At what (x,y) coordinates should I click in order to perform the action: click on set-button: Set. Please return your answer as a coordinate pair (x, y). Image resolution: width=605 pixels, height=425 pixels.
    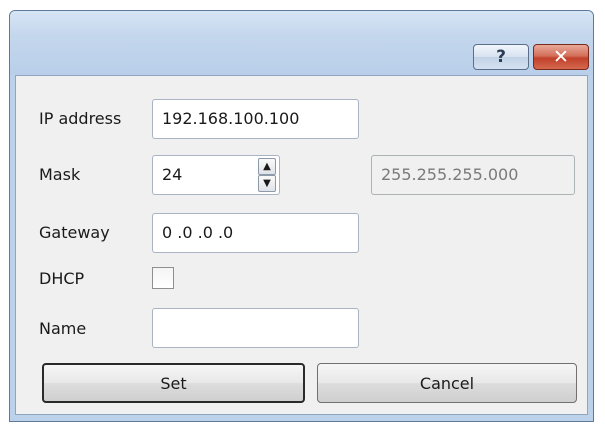
    Looking at the image, I should click on (173, 383).